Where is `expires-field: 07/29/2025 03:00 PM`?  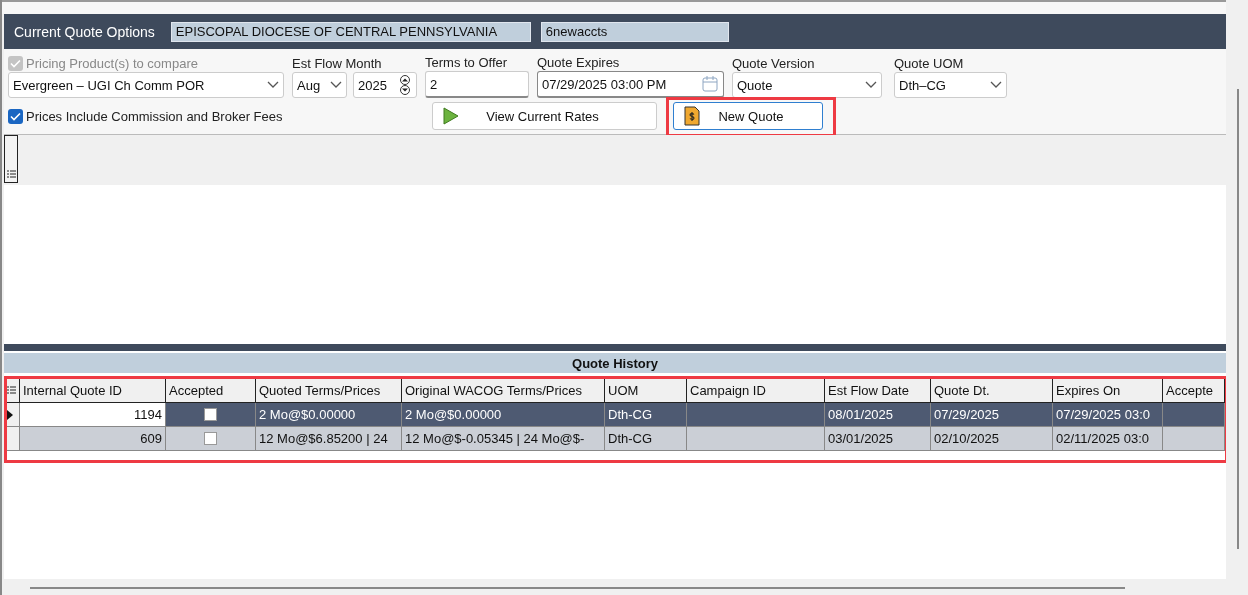 expires-field: 07/29/2025 03:00 PM is located at coordinates (630, 84).